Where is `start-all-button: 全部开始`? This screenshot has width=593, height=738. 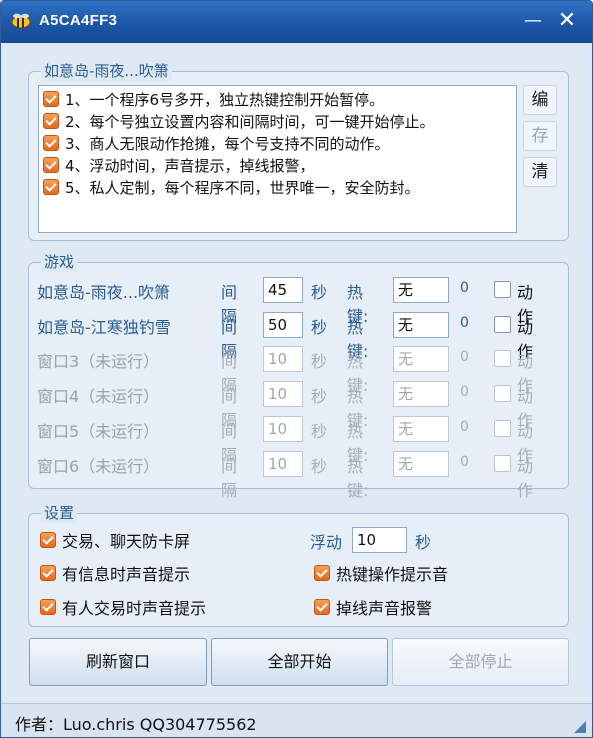 start-all-button: 全部开始 is located at coordinates (299, 662).